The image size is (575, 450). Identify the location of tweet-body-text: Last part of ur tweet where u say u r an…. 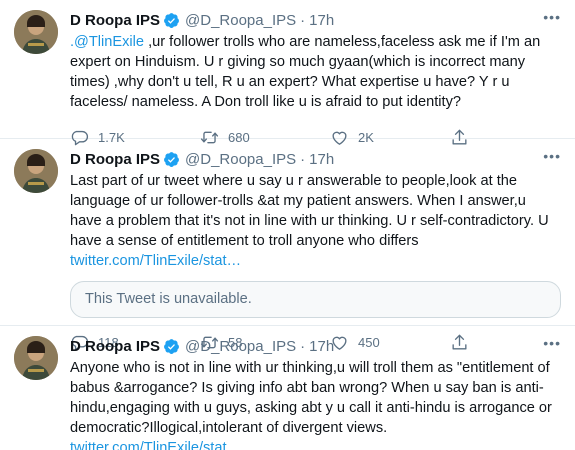
(309, 211).